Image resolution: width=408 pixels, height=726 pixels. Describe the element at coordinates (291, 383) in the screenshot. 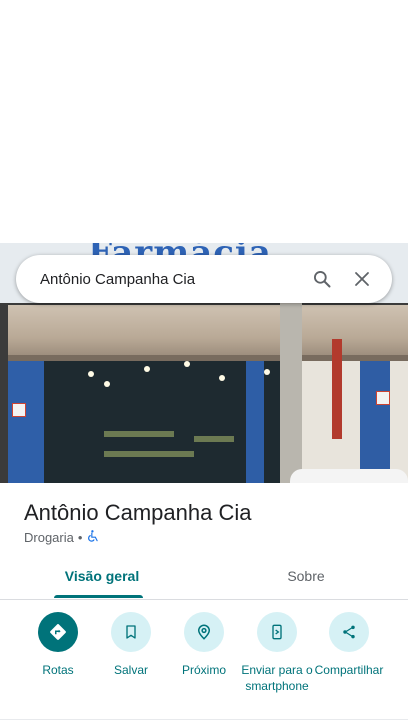

I see `photo-pole` at that location.